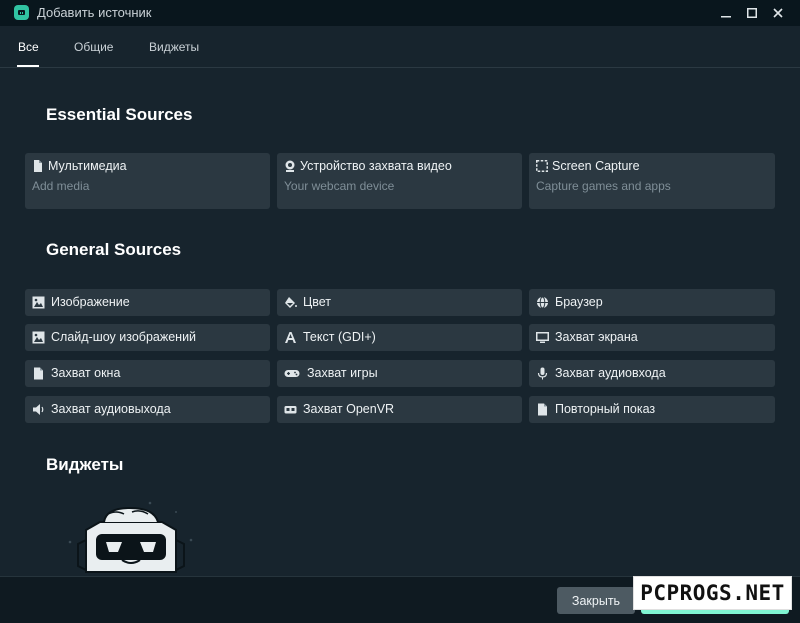  What do you see at coordinates (579, 302) in the screenshot?
I see `source-label: Браузер` at bounding box center [579, 302].